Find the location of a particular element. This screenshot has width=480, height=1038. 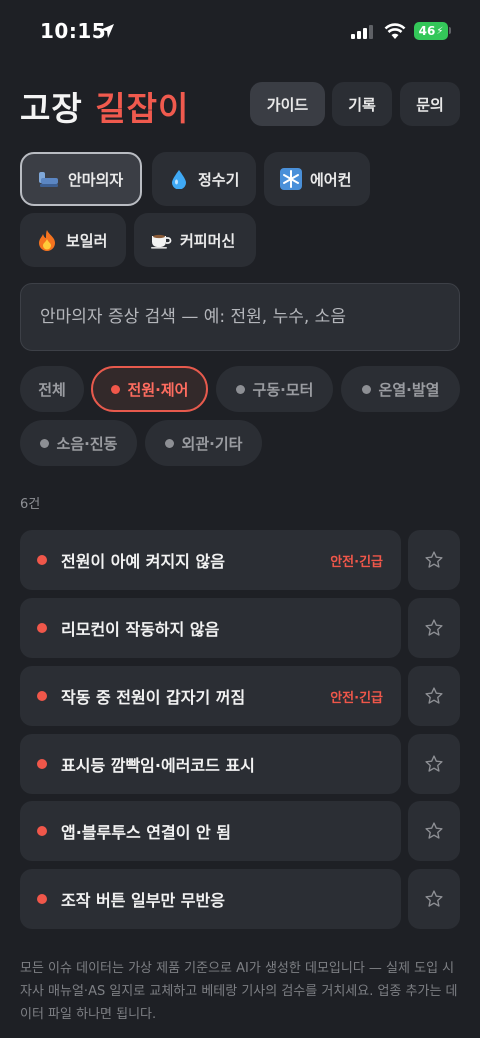

issue-row: 작동 중 전원이 갑자기 꺼짐 안전·긴급 is located at coordinates (210, 696).